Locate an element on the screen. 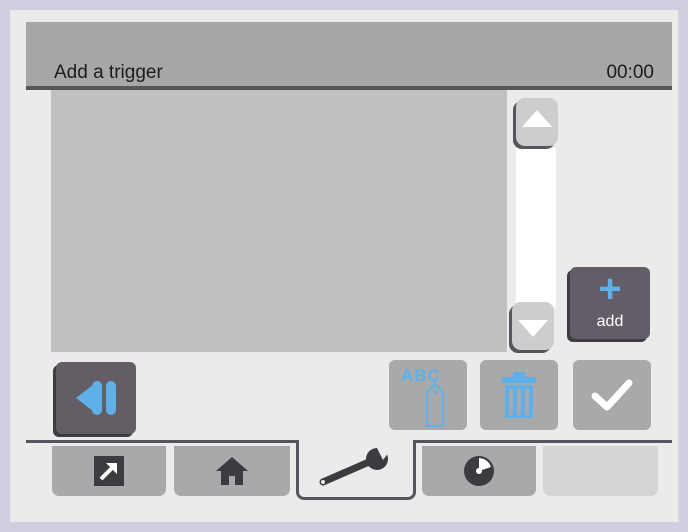 The height and width of the screenshot is (532, 688). trash-icon is located at coordinates (519, 395).